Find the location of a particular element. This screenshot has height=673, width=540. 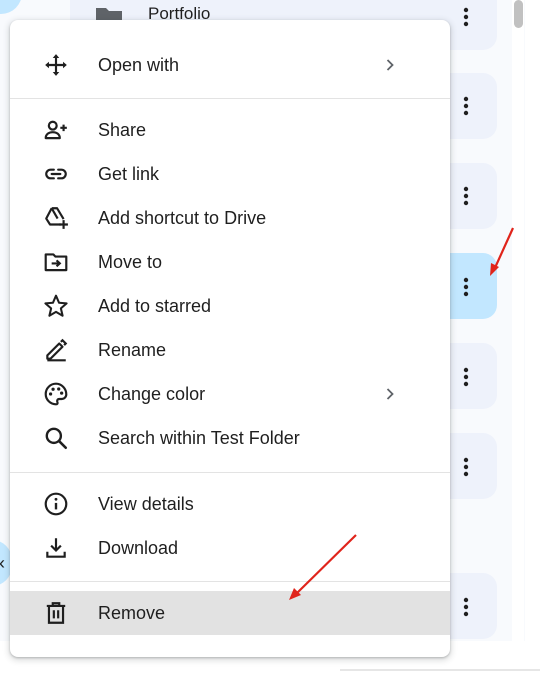

menu-label: Add to starred is located at coordinates (155, 306).